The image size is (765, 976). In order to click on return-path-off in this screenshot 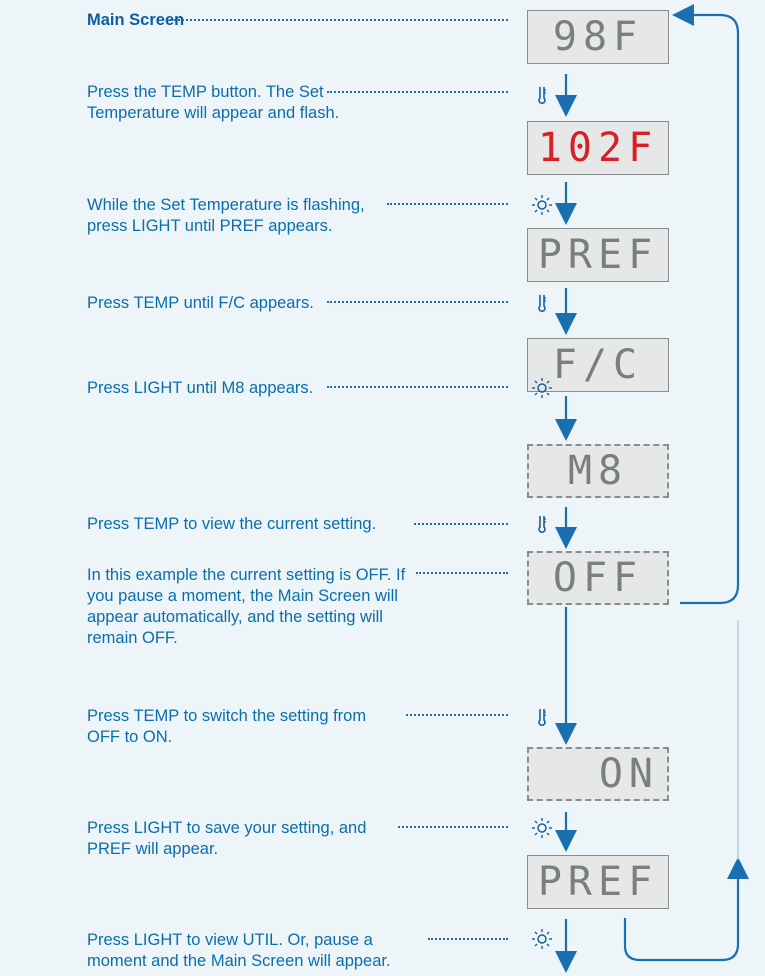, I will do `click(706, 304)`.